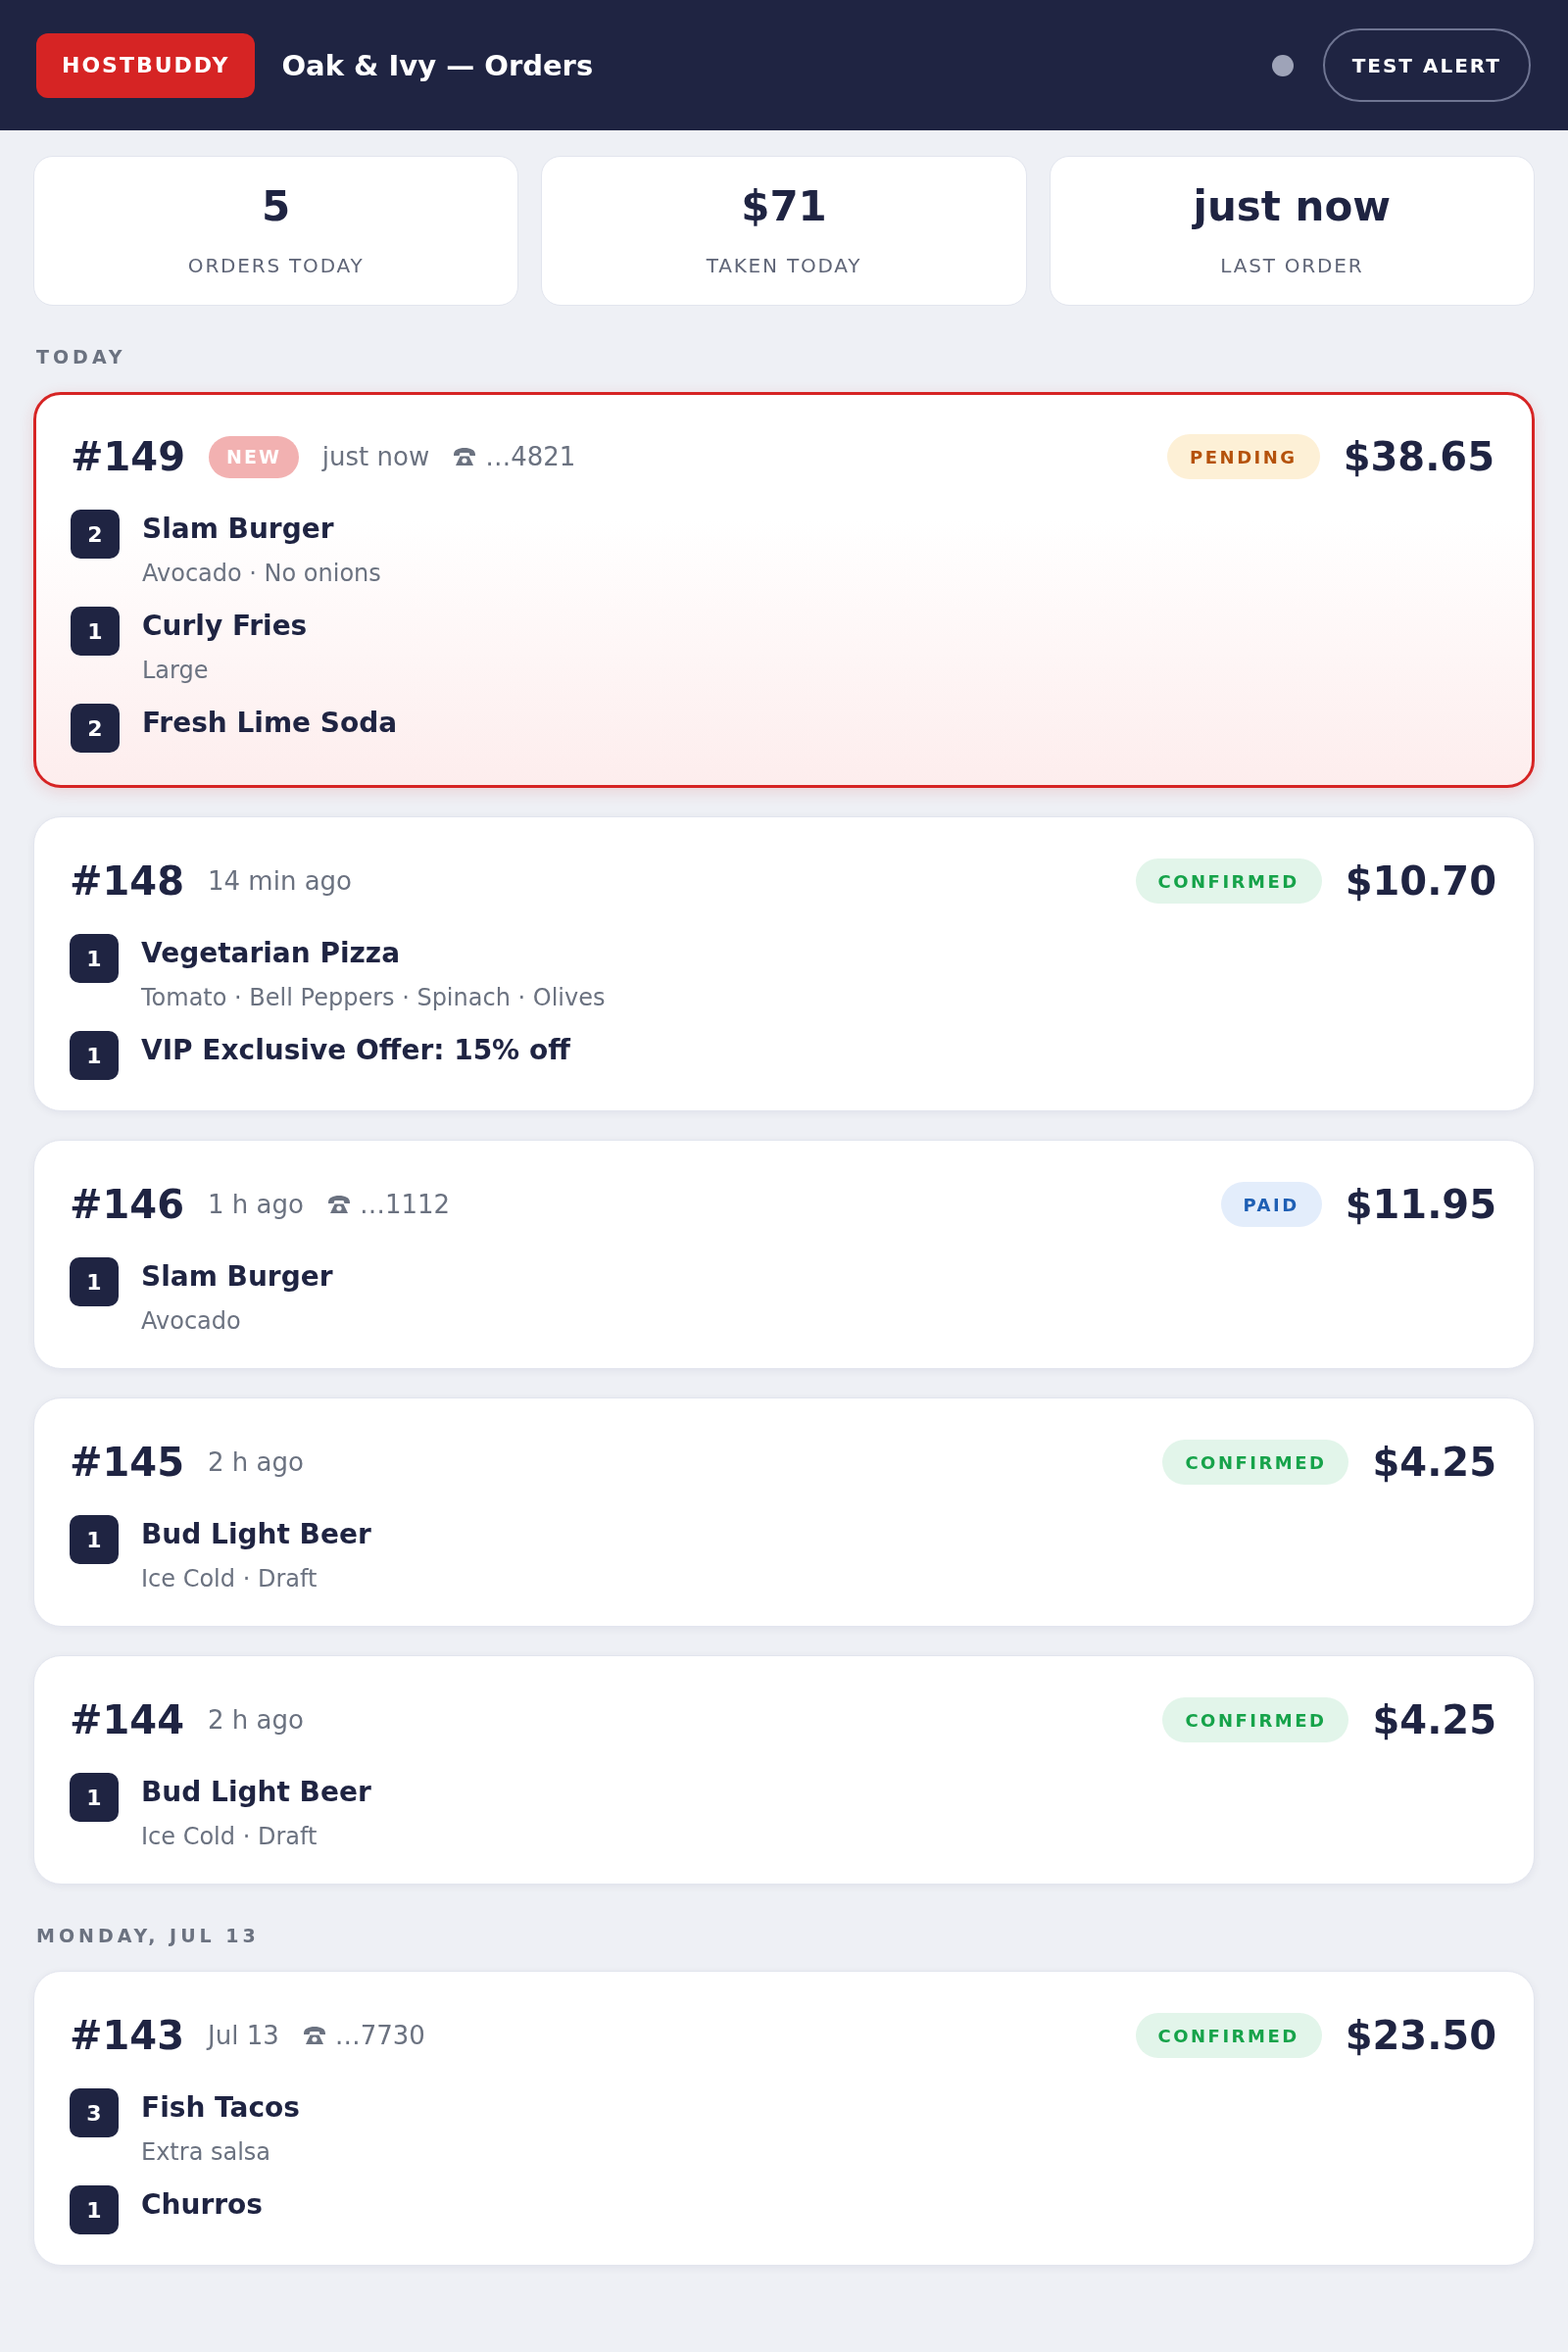 Image resolution: width=1568 pixels, height=2352 pixels. What do you see at coordinates (127, 1719) in the screenshot?
I see `order-number: #144` at bounding box center [127, 1719].